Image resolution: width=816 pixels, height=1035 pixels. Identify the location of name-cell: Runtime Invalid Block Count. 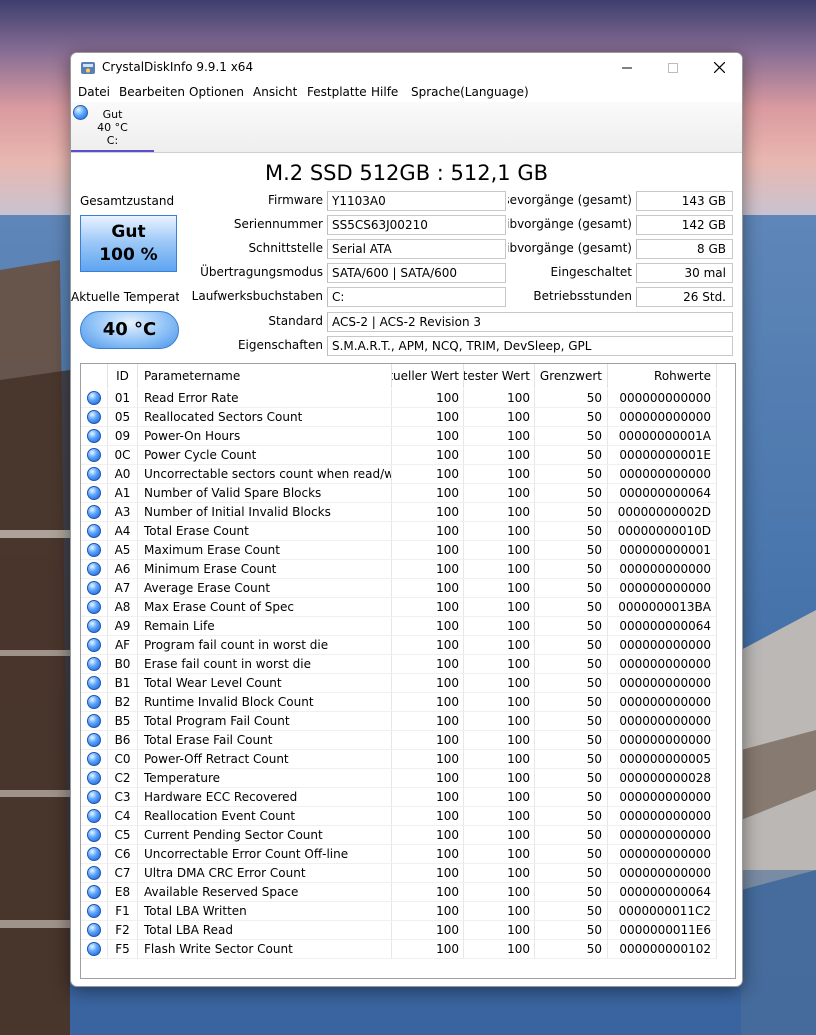
(265, 702).